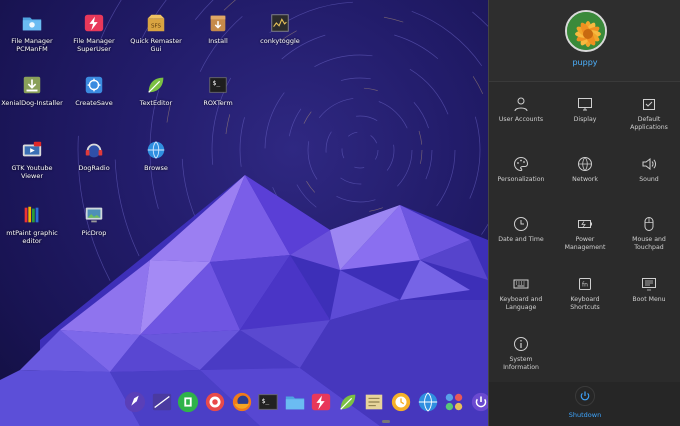 The image size is (680, 426). Describe the element at coordinates (649, 224) in the screenshot. I see `mouse-icon` at that location.